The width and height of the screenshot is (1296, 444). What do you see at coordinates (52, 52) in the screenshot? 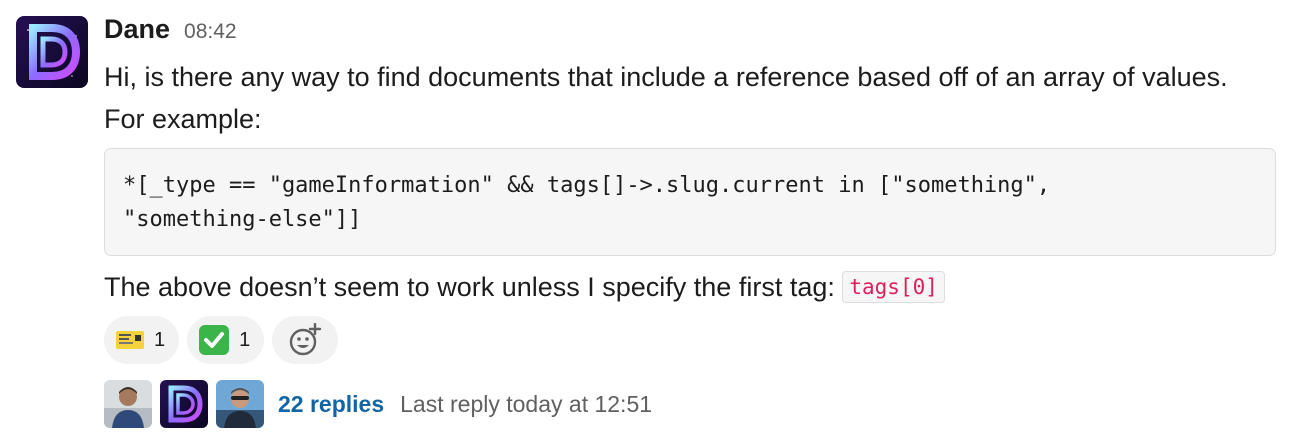
I see `user-avatar` at bounding box center [52, 52].